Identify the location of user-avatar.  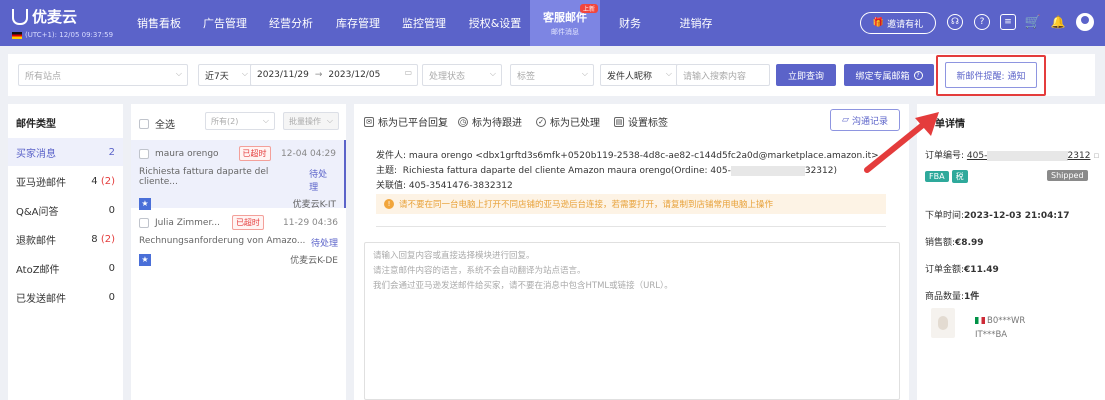
(1085, 22).